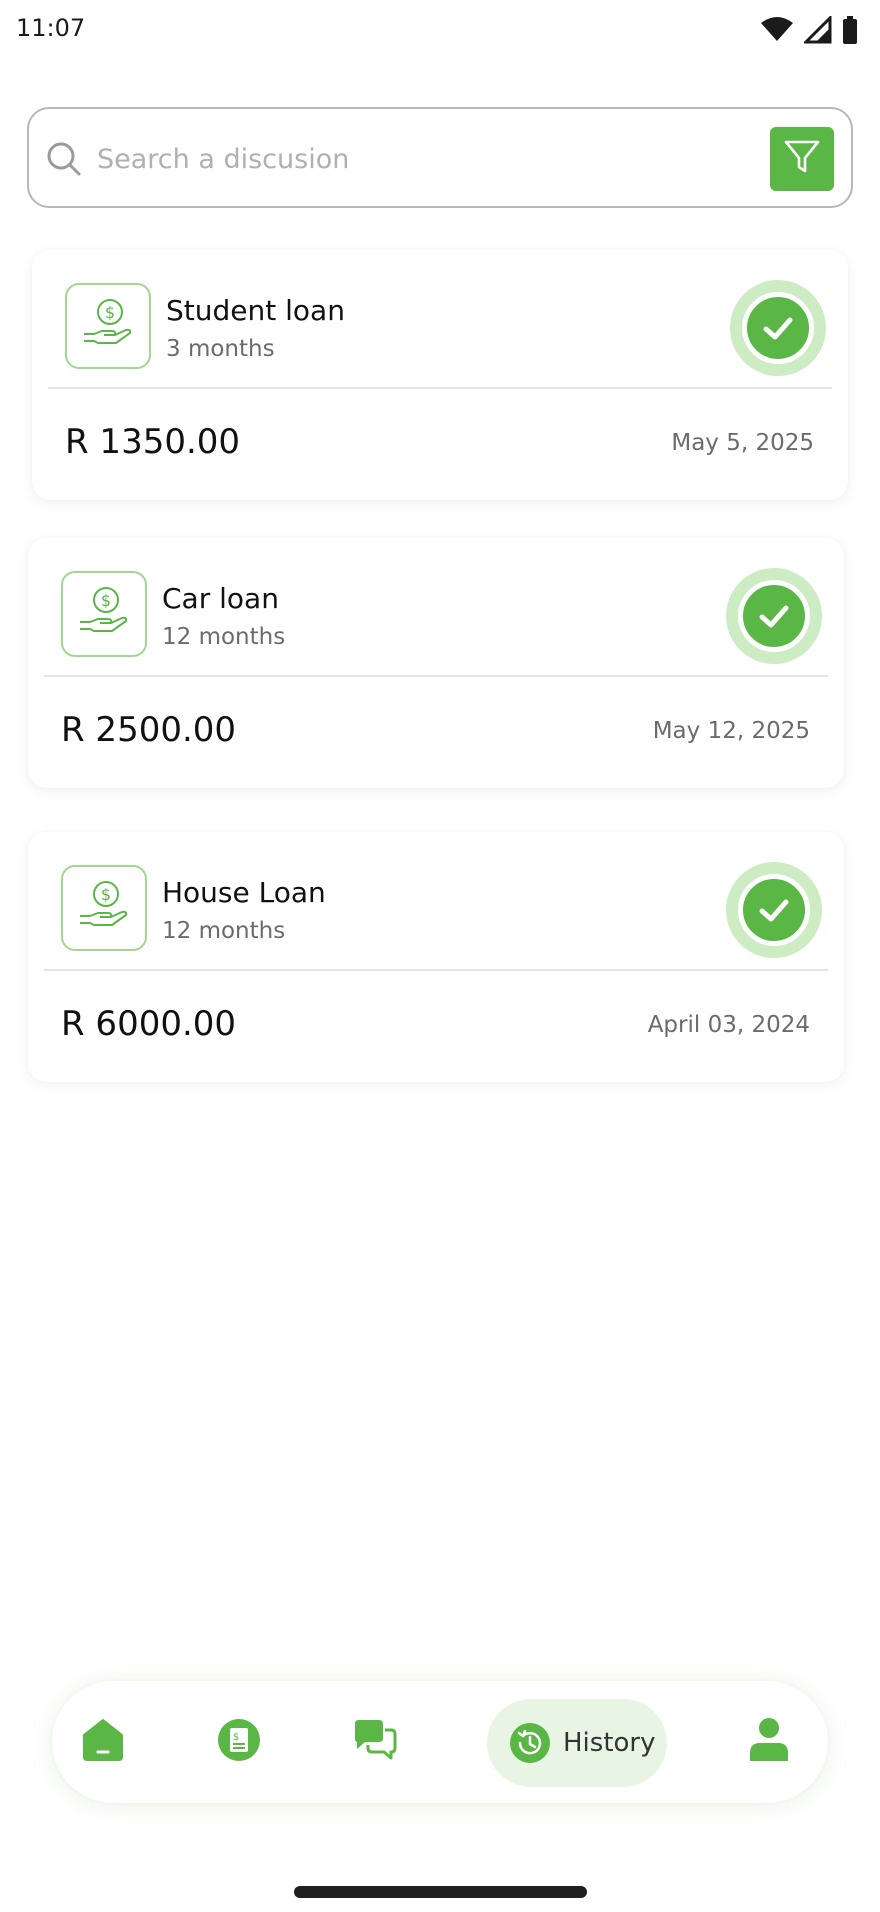  I want to click on nav-home, so click(103, 1742).